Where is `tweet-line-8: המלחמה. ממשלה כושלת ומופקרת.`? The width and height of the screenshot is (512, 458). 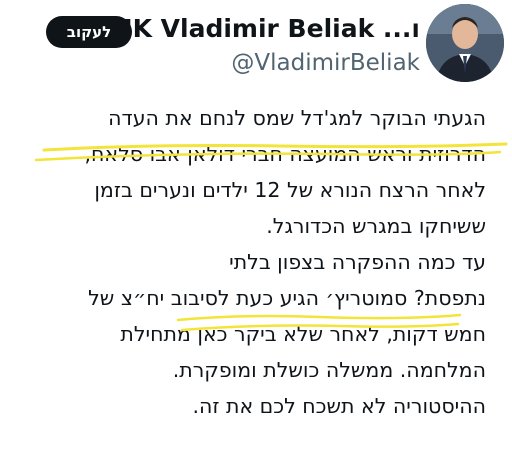 tweet-line-8: המלחמה. ממשלה כושלת ומופקרת. is located at coordinates (329, 370).